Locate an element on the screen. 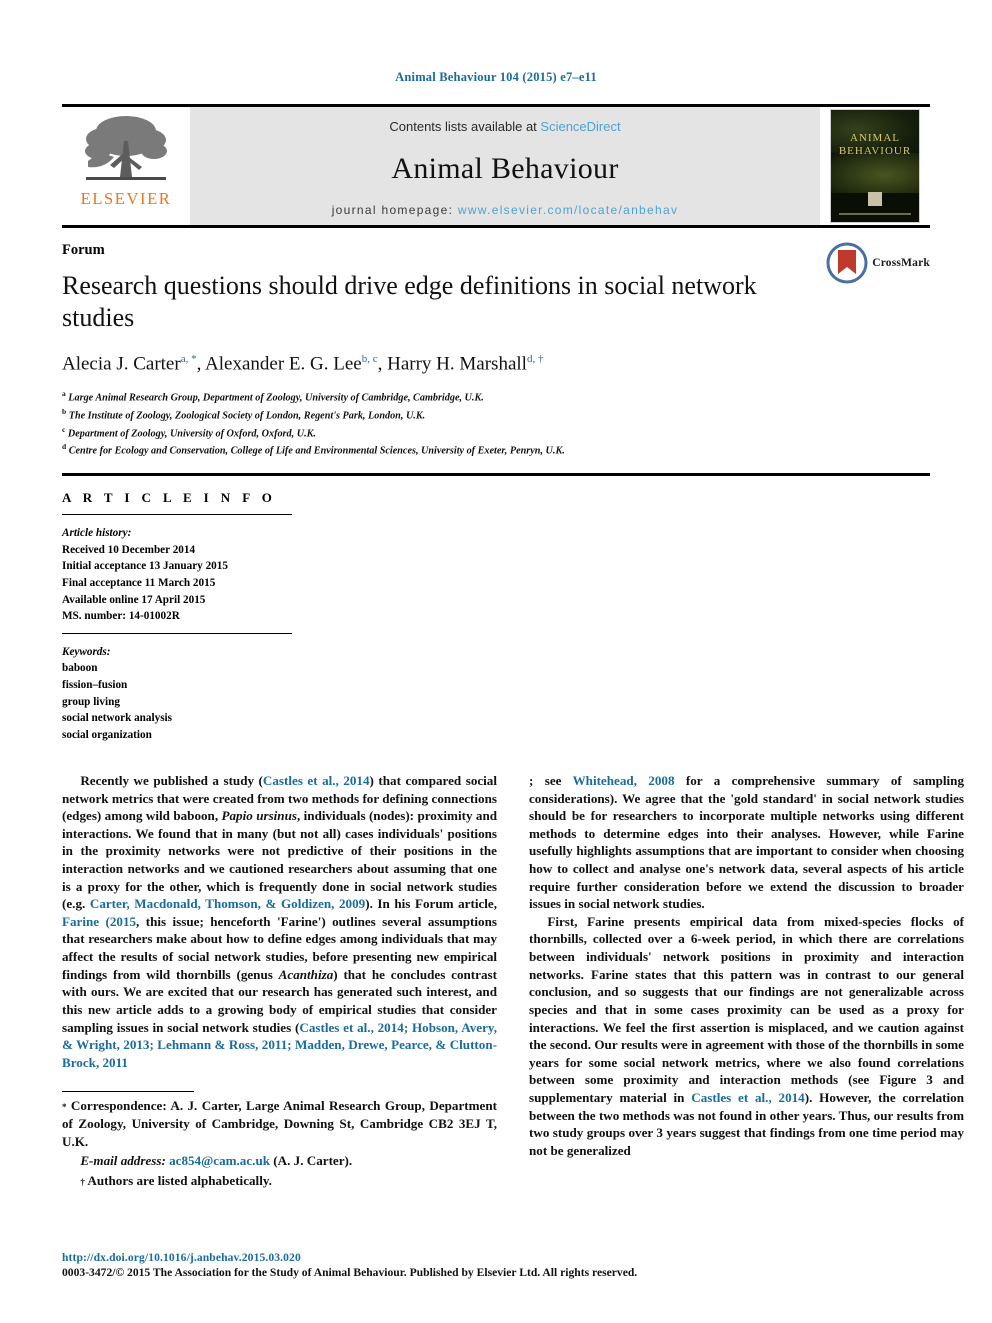  email-owner: (A. J. Carter). is located at coordinates (313, 1161).